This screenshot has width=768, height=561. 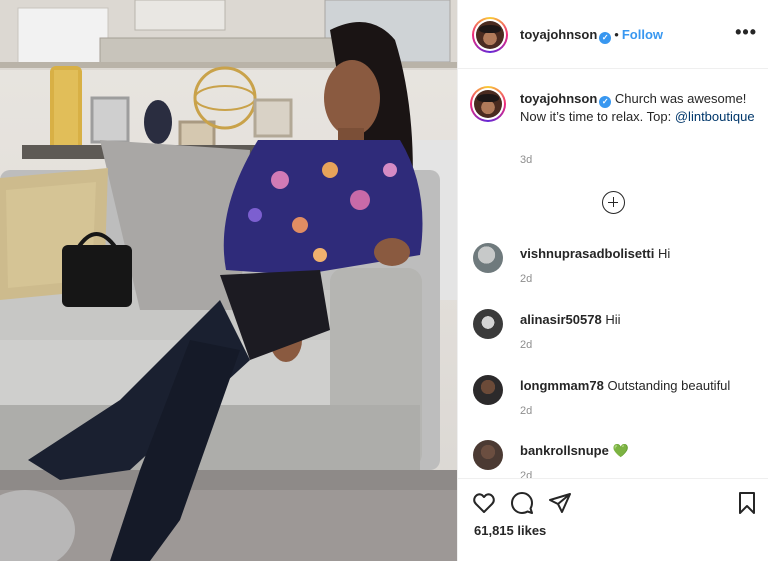 What do you see at coordinates (664, 253) in the screenshot?
I see `comment-text: Hi` at bounding box center [664, 253].